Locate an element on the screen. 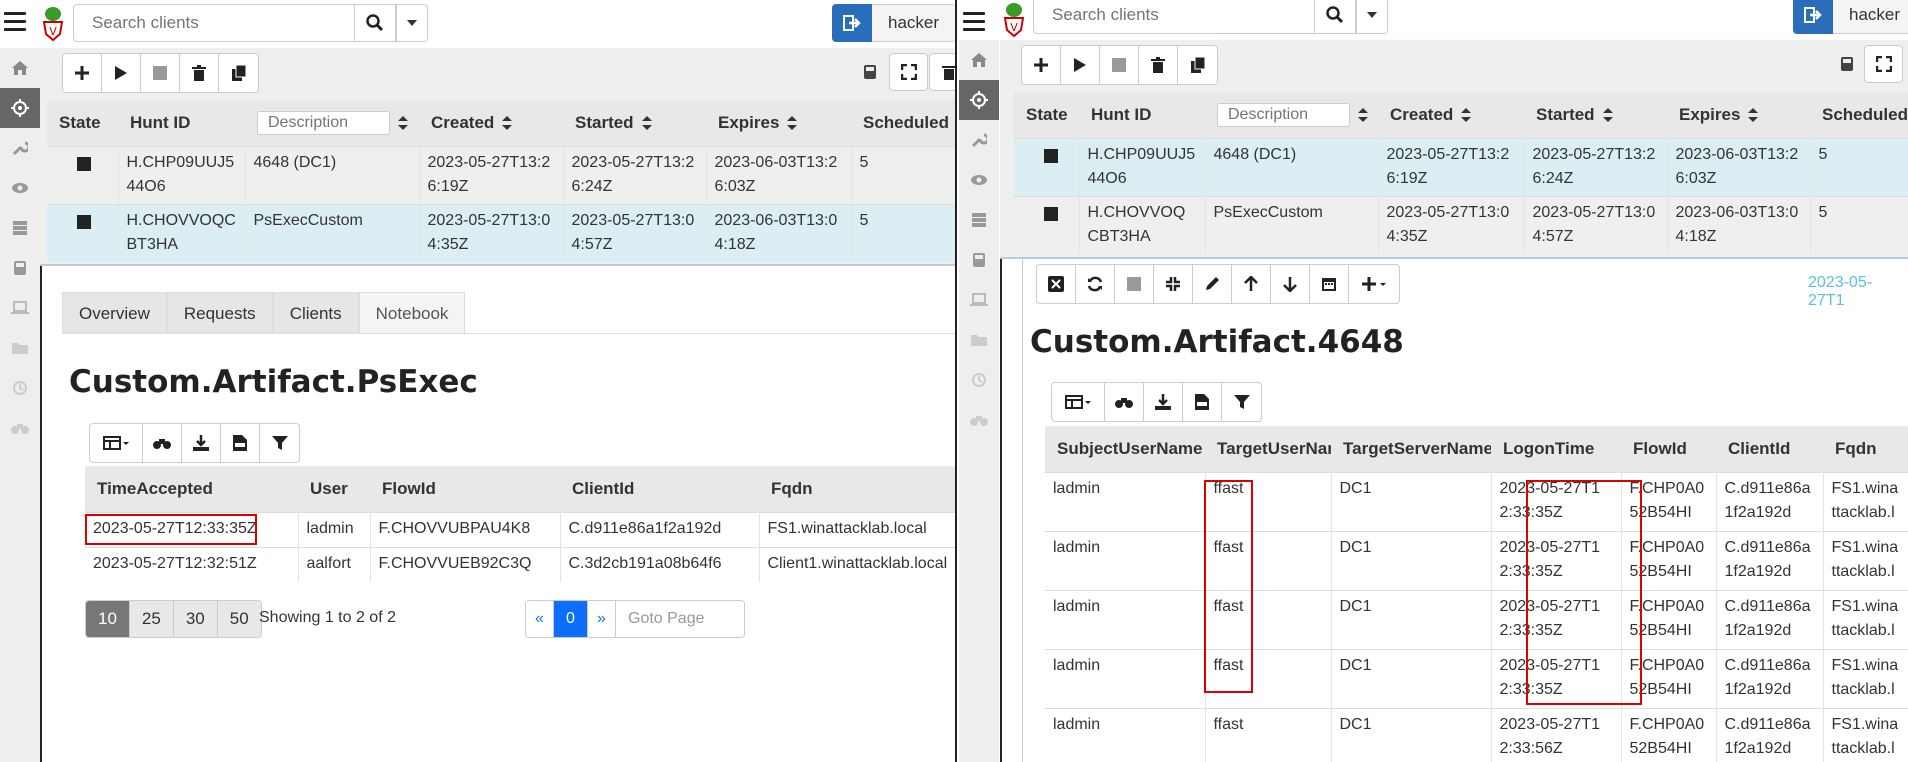  description-filter-input is located at coordinates (323, 122).